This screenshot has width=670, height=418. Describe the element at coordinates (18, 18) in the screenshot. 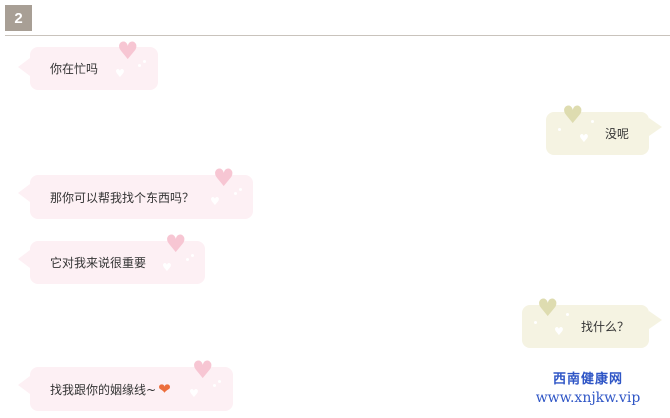

I see `step-number-badge: 2` at that location.